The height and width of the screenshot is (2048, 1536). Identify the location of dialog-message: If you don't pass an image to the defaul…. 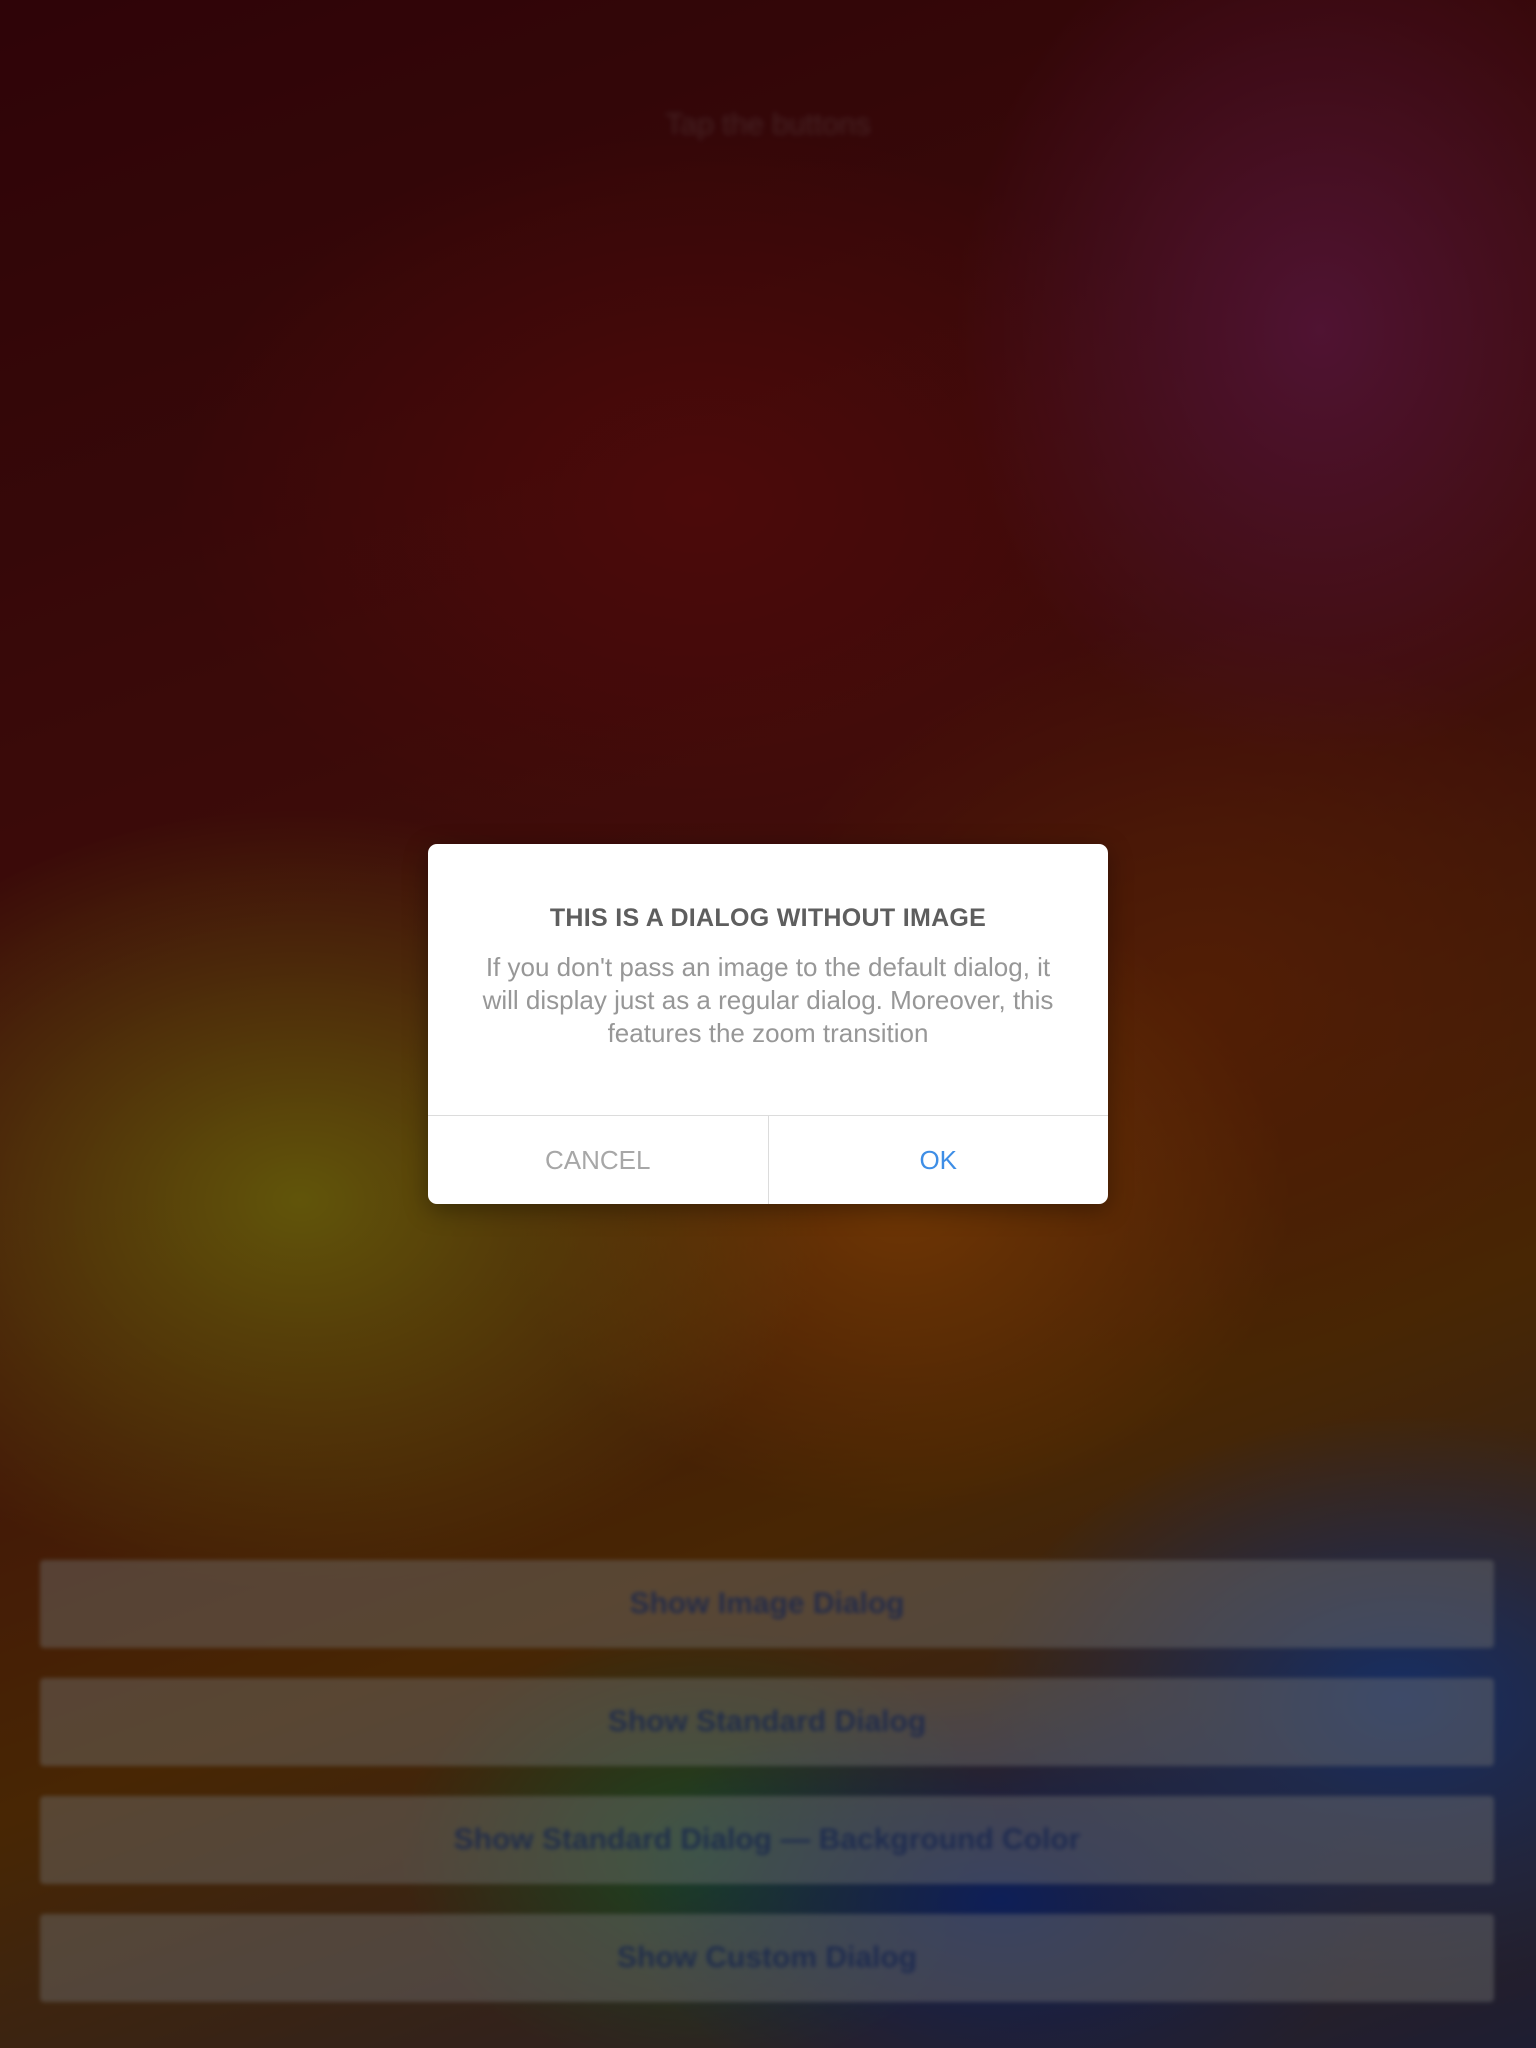
(768, 1000).